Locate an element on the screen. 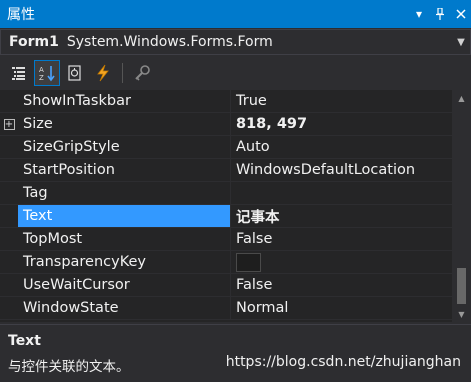 The image size is (471, 382). alphabetical-icon: A Z is located at coordinates (47, 73).